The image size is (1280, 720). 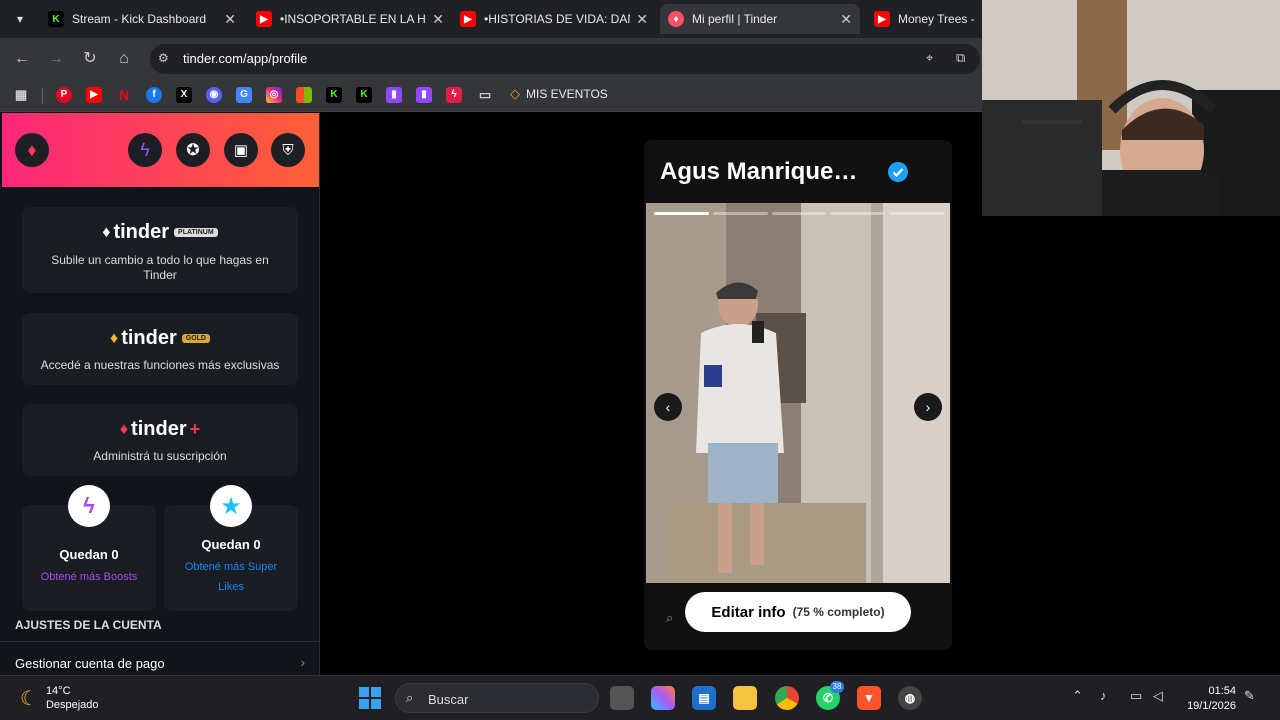 What do you see at coordinates (142, 19) in the screenshot?
I see `tab-kick-dashboard: K Stream - Kick Dashboard ✕` at bounding box center [142, 19].